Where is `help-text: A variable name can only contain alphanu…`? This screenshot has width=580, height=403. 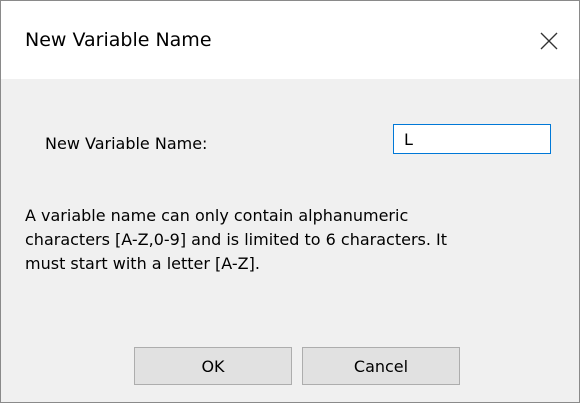
help-text: A variable name can only contain alphanu… is located at coordinates (236, 239).